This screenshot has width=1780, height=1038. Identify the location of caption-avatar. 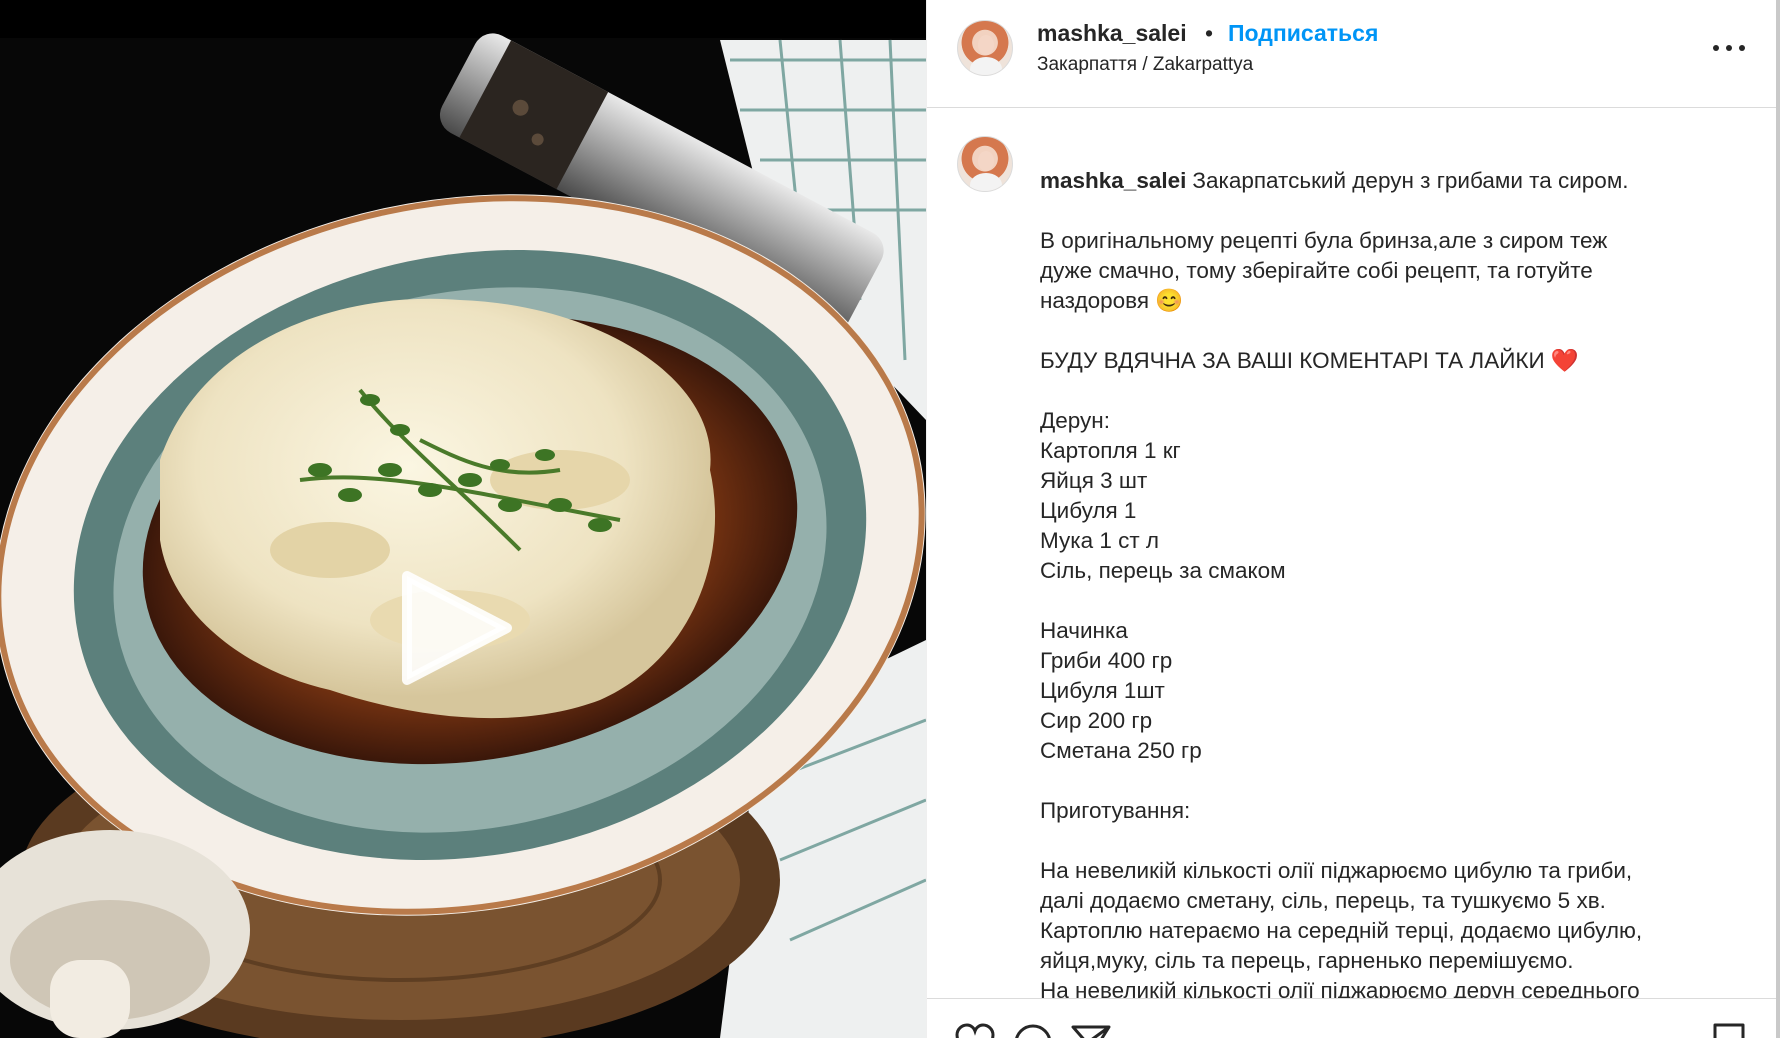
(985, 164).